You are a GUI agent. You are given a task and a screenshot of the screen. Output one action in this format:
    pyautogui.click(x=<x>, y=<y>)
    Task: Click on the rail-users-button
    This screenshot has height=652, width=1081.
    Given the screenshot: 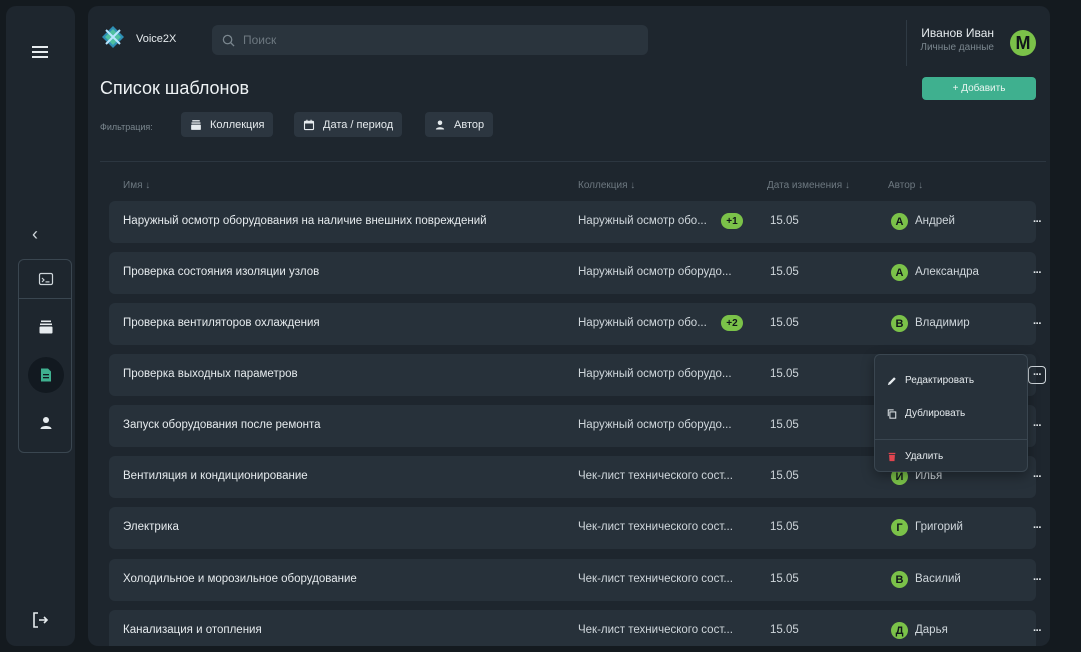 What is the action you would take?
    pyautogui.click(x=46, y=423)
    